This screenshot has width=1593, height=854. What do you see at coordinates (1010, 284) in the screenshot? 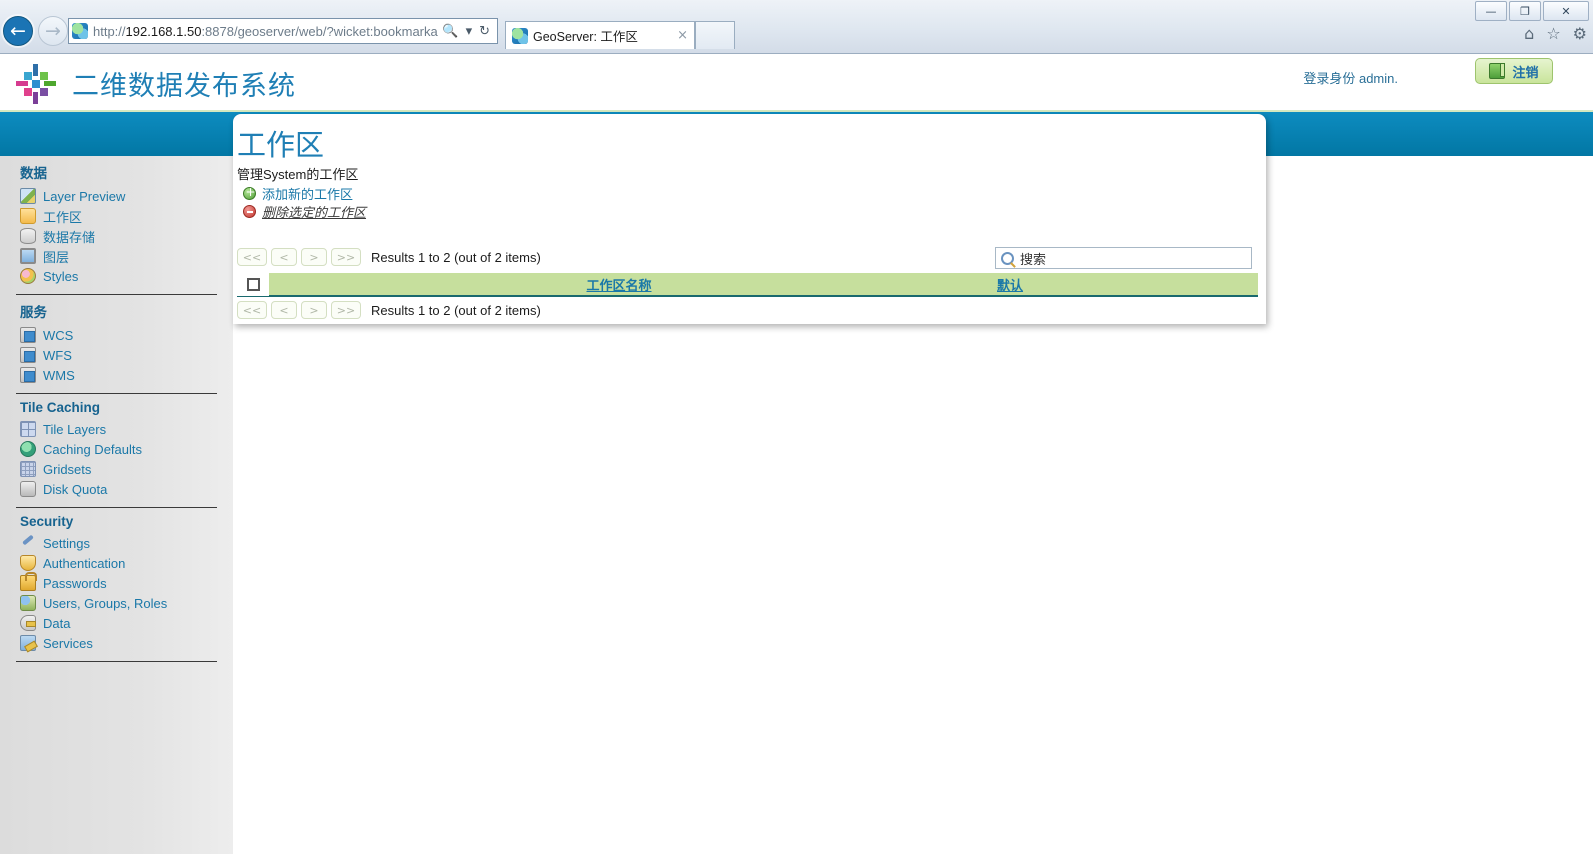
I see `column-header-default: 默认` at bounding box center [1010, 284].